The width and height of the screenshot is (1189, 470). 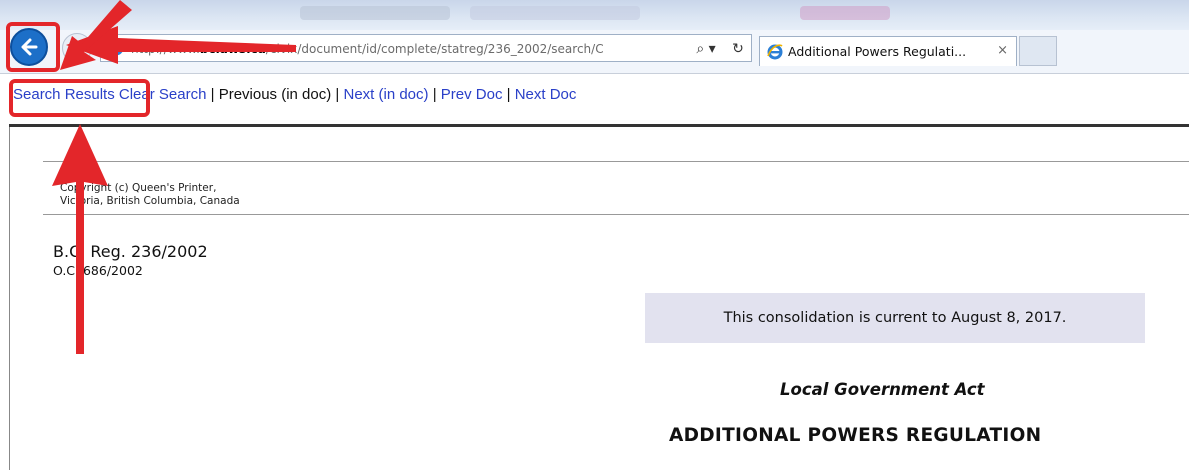 What do you see at coordinates (165, 49) in the screenshot?
I see `url-prefix: http://www.` at bounding box center [165, 49].